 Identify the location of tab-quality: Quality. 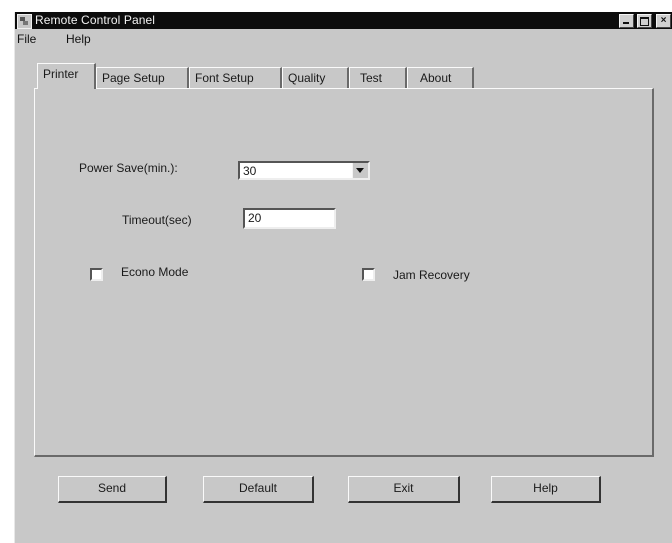
(315, 77).